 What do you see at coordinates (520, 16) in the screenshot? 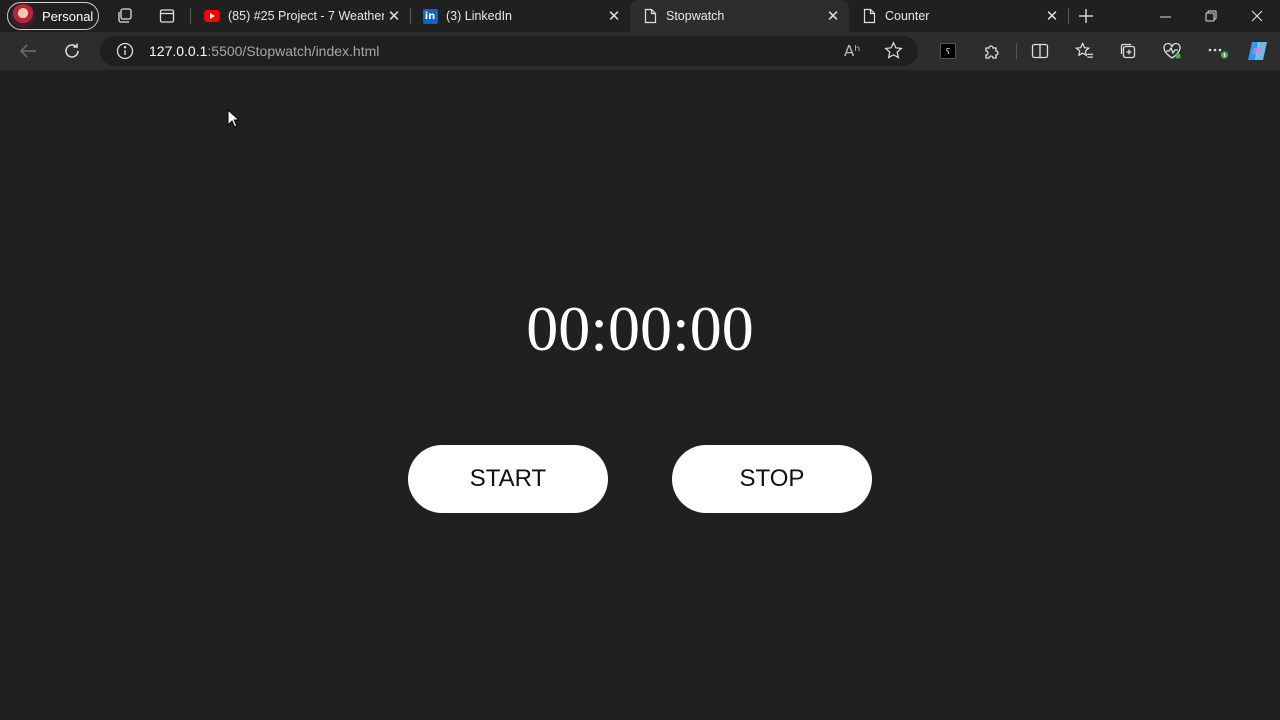
I see `tab-linkedin: in (3) LinkedIn ✕` at bounding box center [520, 16].